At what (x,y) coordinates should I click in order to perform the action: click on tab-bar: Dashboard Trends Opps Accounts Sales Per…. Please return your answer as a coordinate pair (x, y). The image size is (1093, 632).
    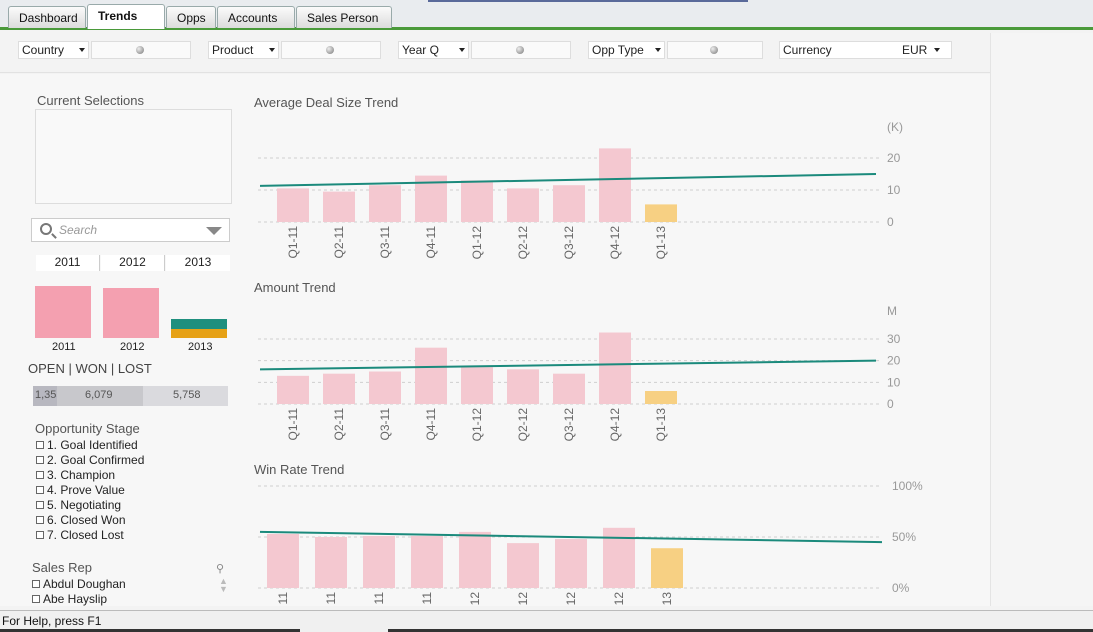
    Looking at the image, I should click on (546, 15).